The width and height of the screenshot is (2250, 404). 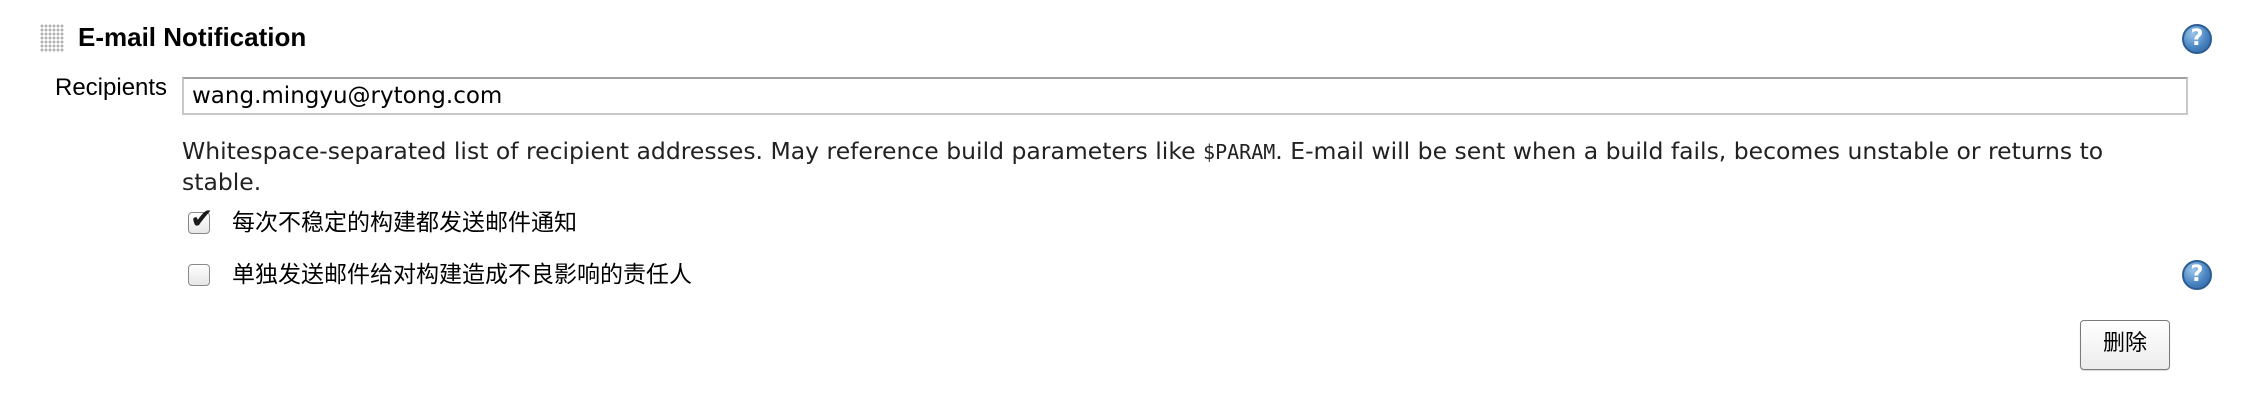 What do you see at coordinates (1185, 96) in the screenshot?
I see `recipients-input` at bounding box center [1185, 96].